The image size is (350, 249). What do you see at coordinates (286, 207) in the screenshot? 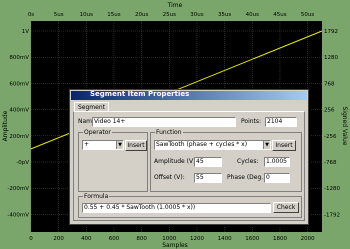
I see `check-button: Check` at bounding box center [286, 207].